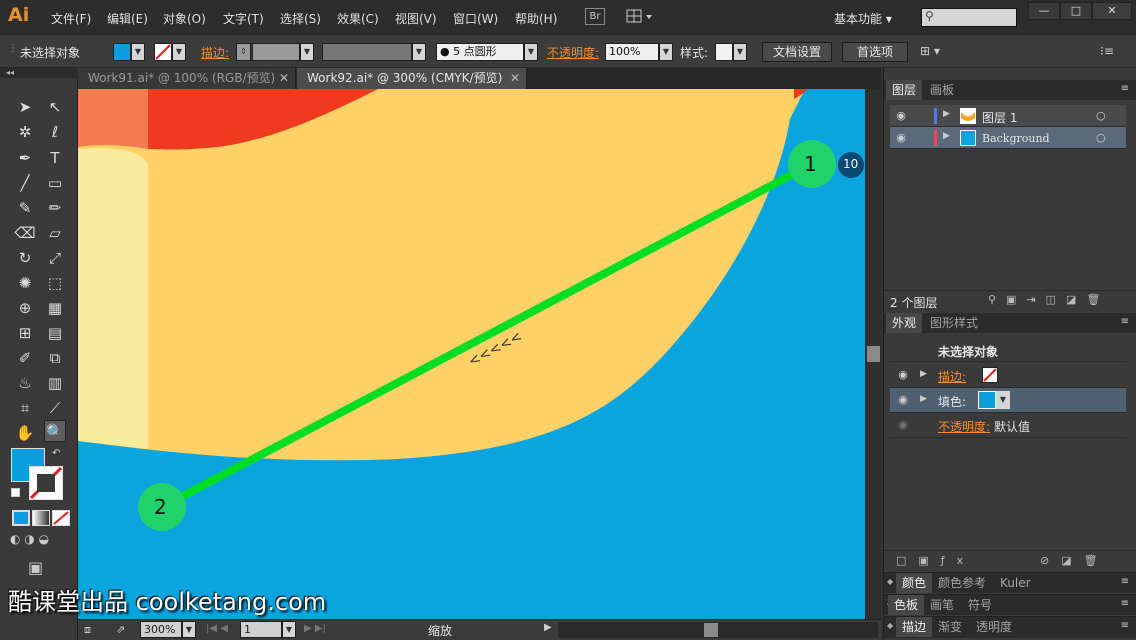 This screenshot has height=640, width=1136. Describe the element at coordinates (904, 90) in the screenshot. I see `tab-layers: 图层` at that location.